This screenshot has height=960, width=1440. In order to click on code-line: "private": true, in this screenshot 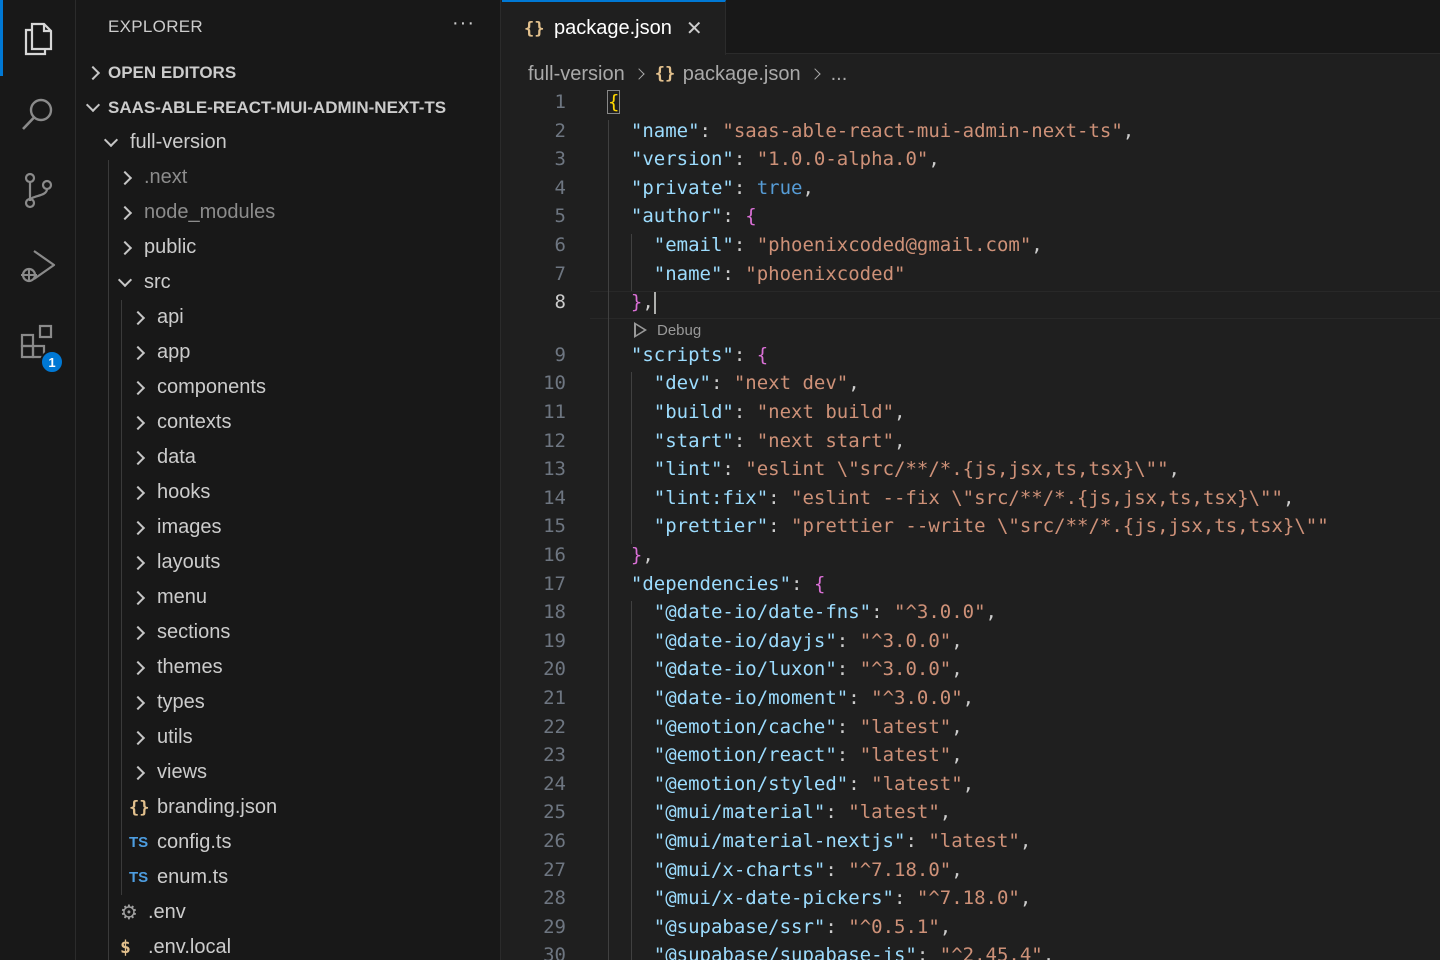, I will do `click(722, 187)`.